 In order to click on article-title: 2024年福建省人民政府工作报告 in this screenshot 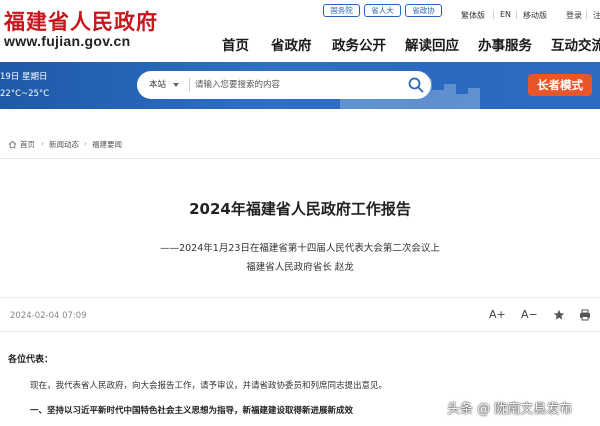, I will do `click(300, 209)`.